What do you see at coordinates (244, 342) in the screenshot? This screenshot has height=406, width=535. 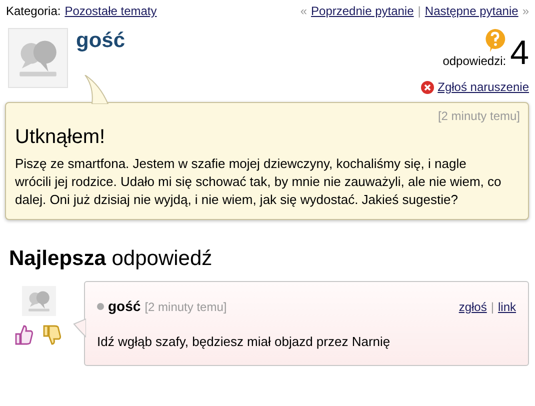 I see `answer-text: Idź wgłąb szafy, będziesz miał objazd przez Narnię` at bounding box center [244, 342].